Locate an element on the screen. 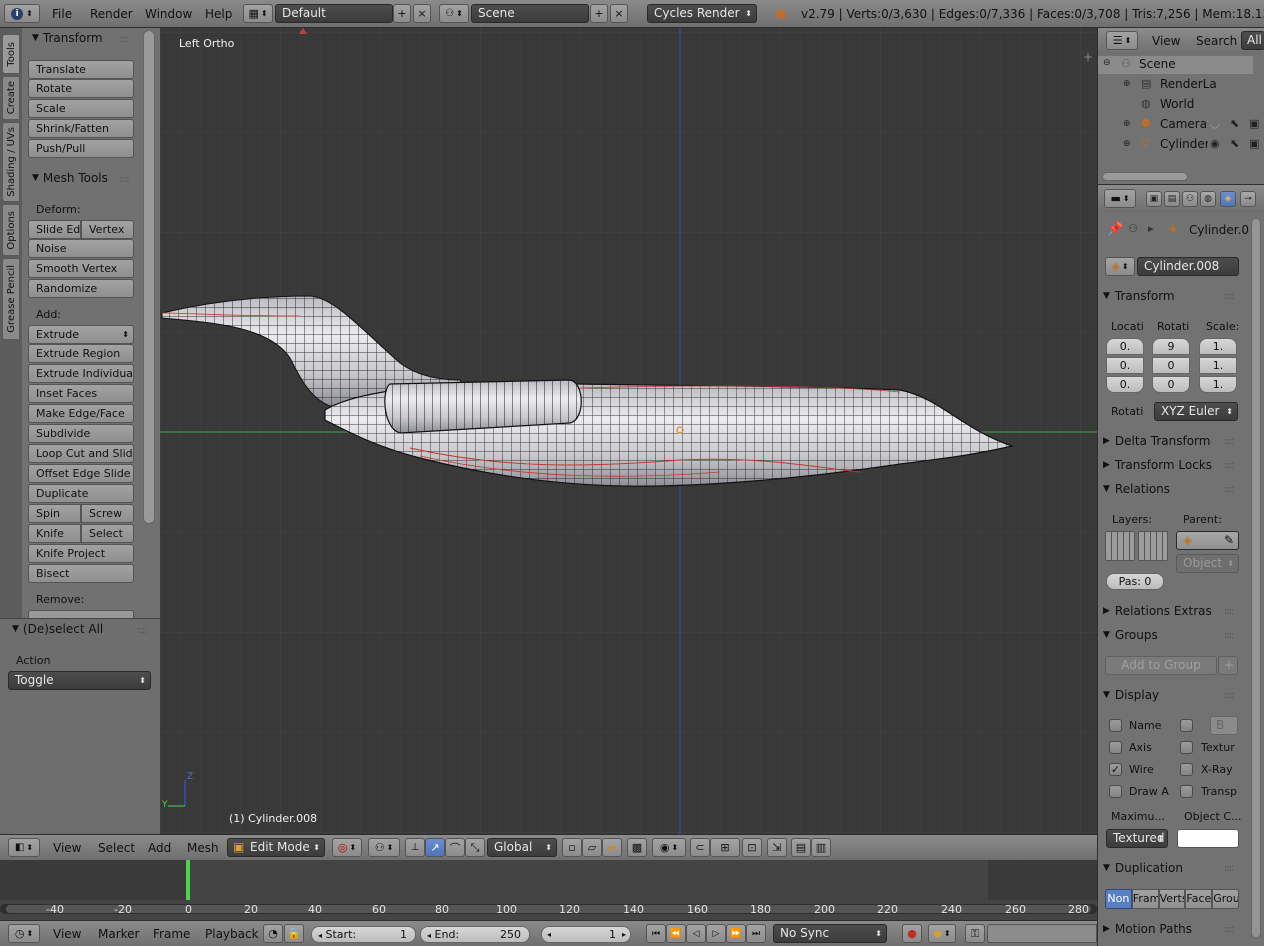 The width and height of the screenshot is (1264, 946). vertex-select-mode: ▫ is located at coordinates (572, 847).